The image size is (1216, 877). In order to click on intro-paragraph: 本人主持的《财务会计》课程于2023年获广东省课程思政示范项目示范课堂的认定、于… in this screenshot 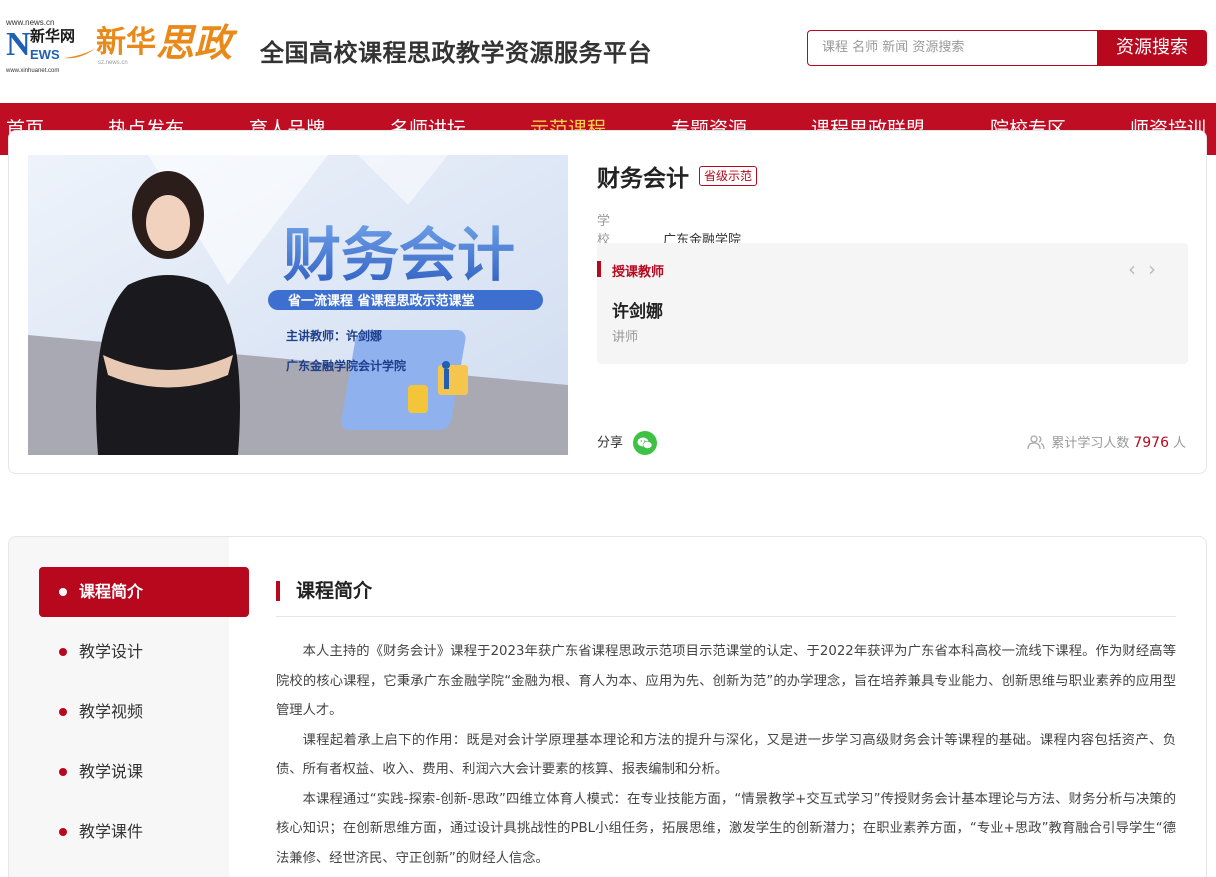, I will do `click(726, 681)`.